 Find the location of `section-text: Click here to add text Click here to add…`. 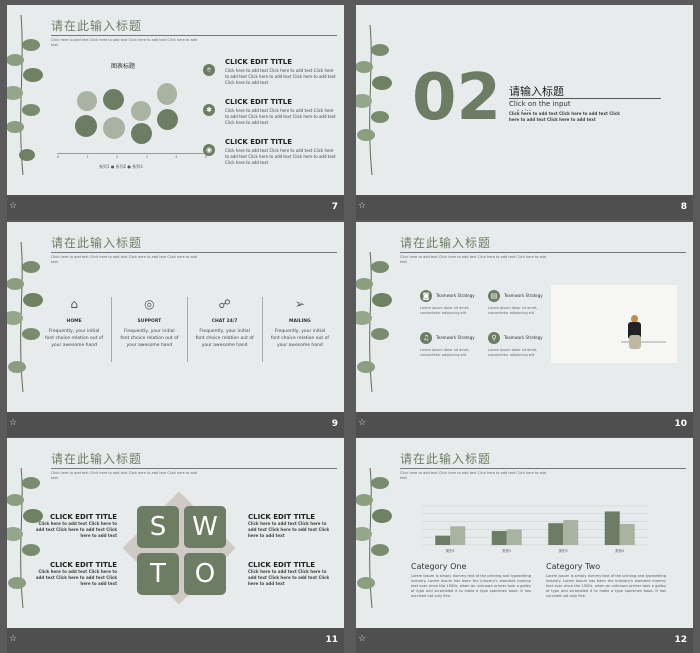

section-text: Click here to add text Click here to add… is located at coordinates (564, 116).